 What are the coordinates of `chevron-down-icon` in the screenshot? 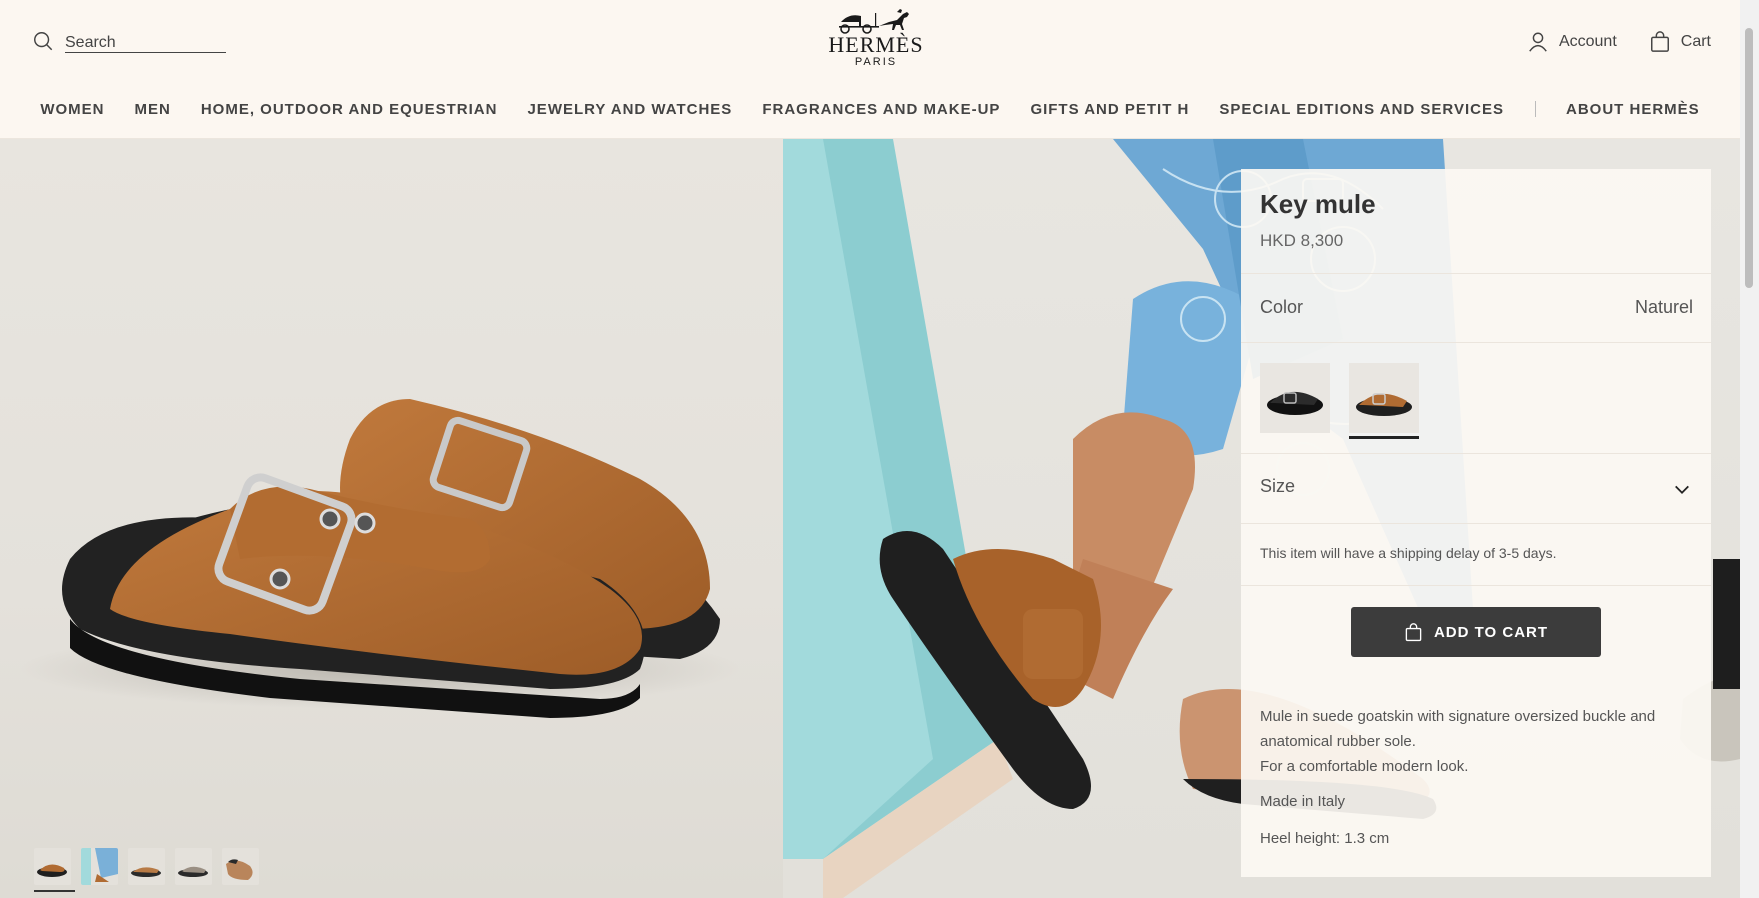 It's located at (1682, 490).